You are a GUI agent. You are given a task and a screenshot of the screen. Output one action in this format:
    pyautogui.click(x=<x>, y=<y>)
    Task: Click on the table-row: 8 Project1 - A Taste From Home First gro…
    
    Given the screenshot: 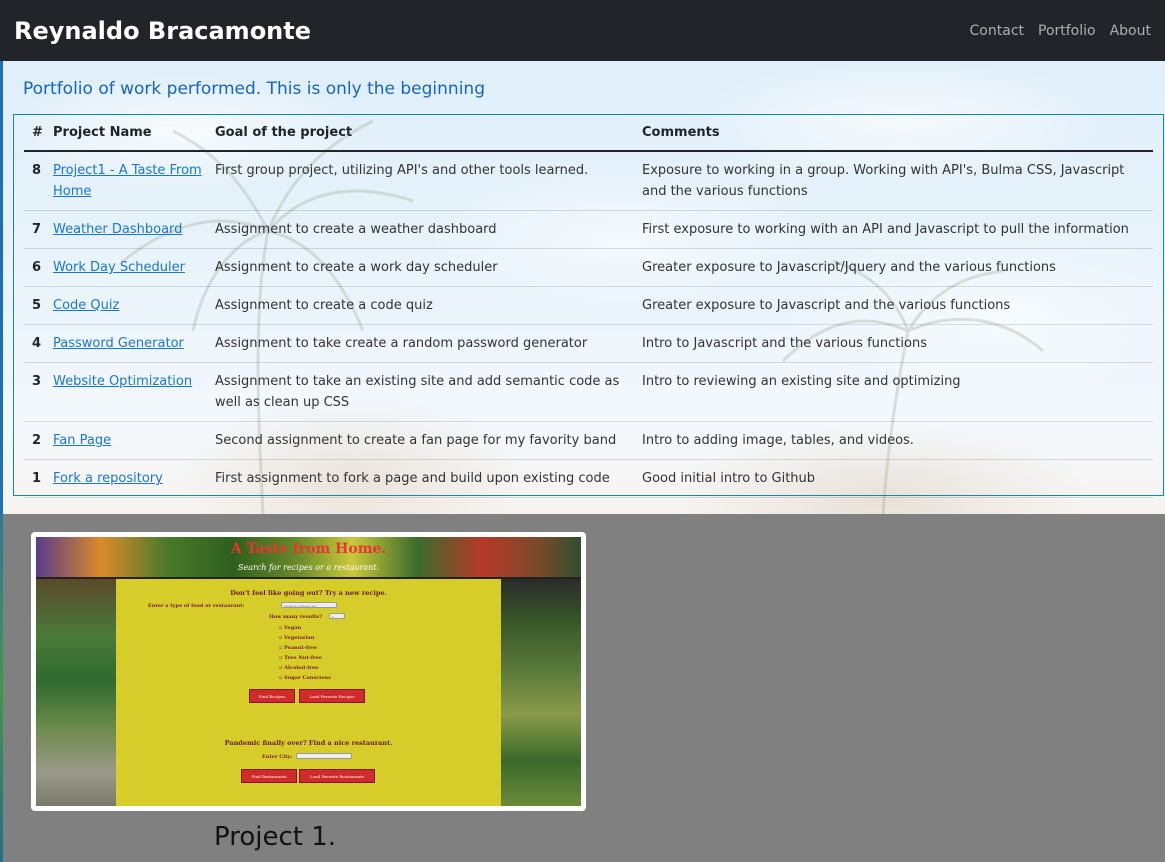 What is the action you would take?
    pyautogui.click(x=588, y=181)
    